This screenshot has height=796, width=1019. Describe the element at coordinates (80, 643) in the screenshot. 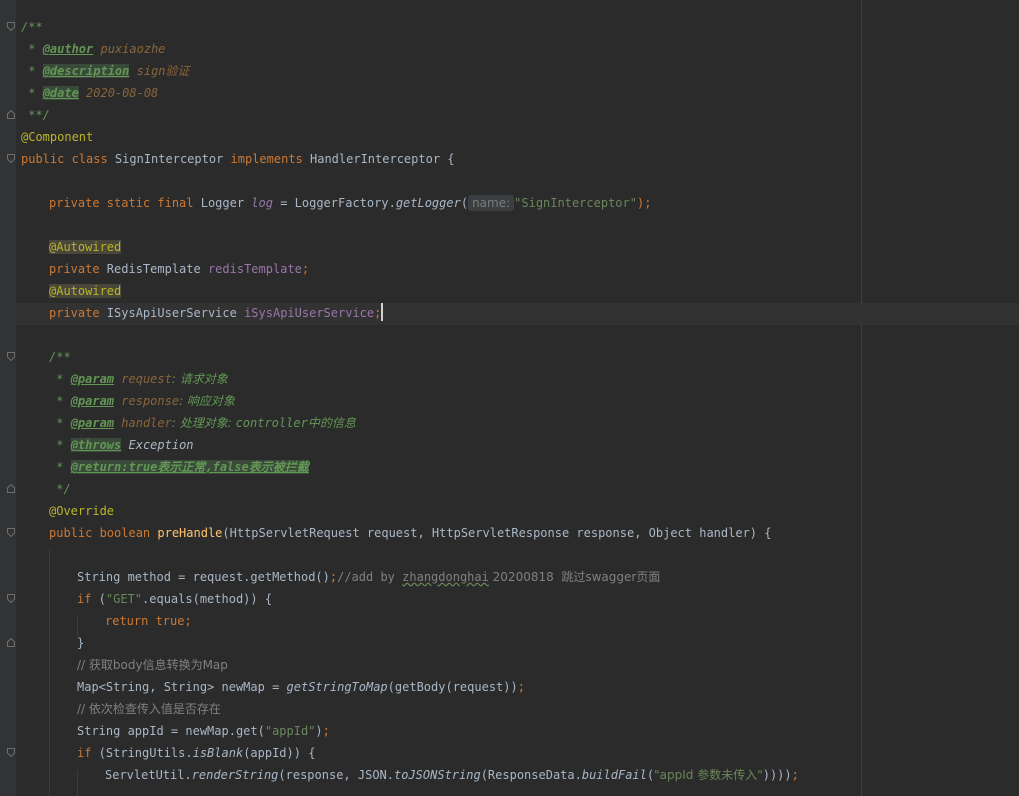

I see `code-line: }` at that location.